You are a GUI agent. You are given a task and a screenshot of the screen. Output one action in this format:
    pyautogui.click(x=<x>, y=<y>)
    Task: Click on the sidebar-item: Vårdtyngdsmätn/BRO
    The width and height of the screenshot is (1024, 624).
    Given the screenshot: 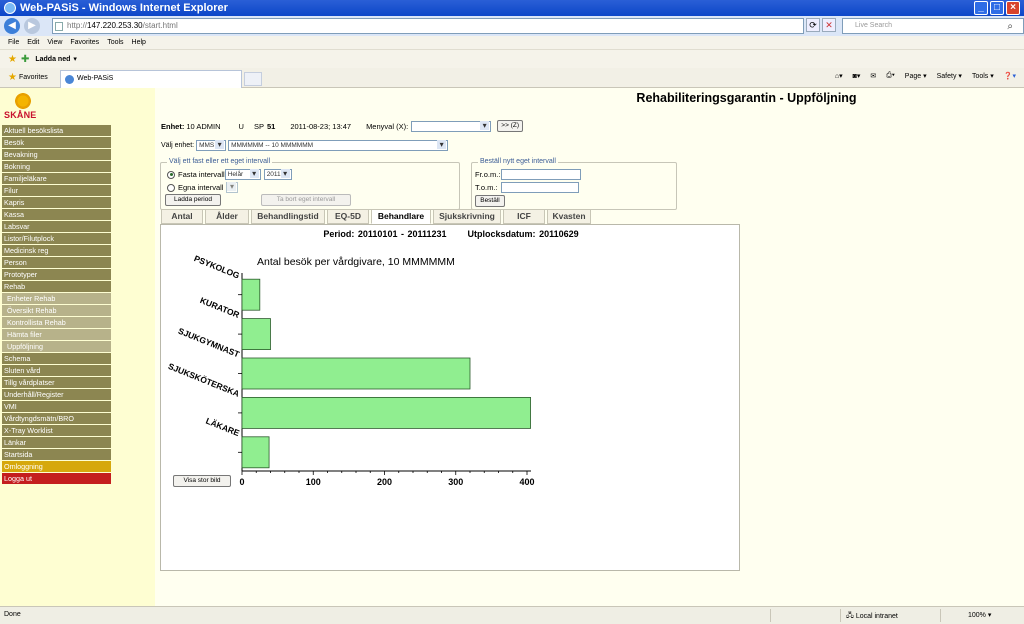 What is the action you would take?
    pyautogui.click(x=56, y=419)
    